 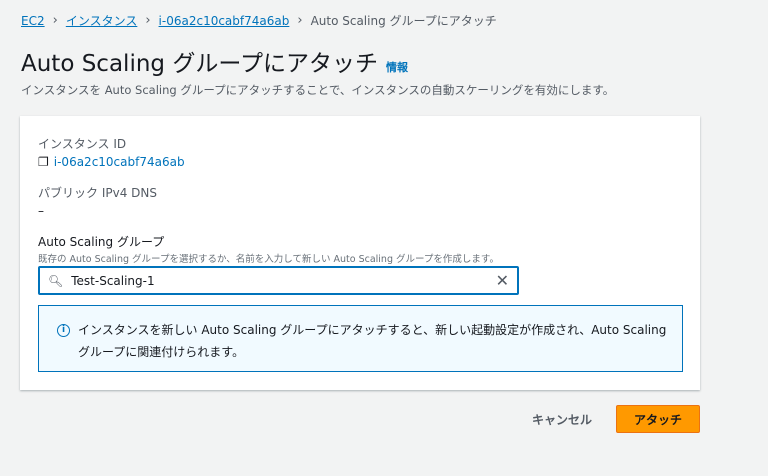 I want to click on breadcrumb-ec2: EC2, so click(x=33, y=21).